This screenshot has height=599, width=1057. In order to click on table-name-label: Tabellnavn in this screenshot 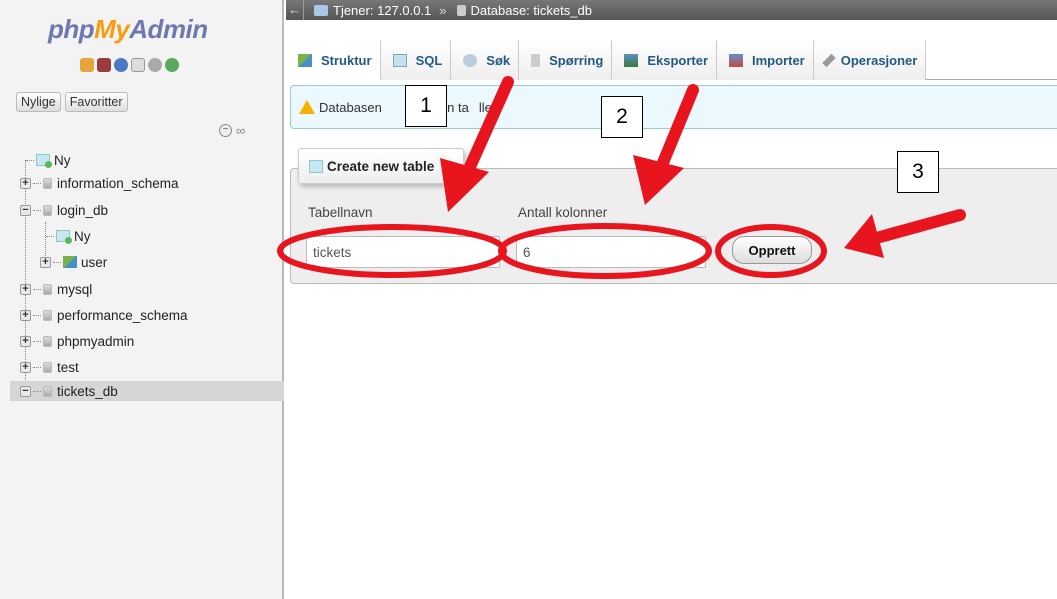, I will do `click(340, 212)`.